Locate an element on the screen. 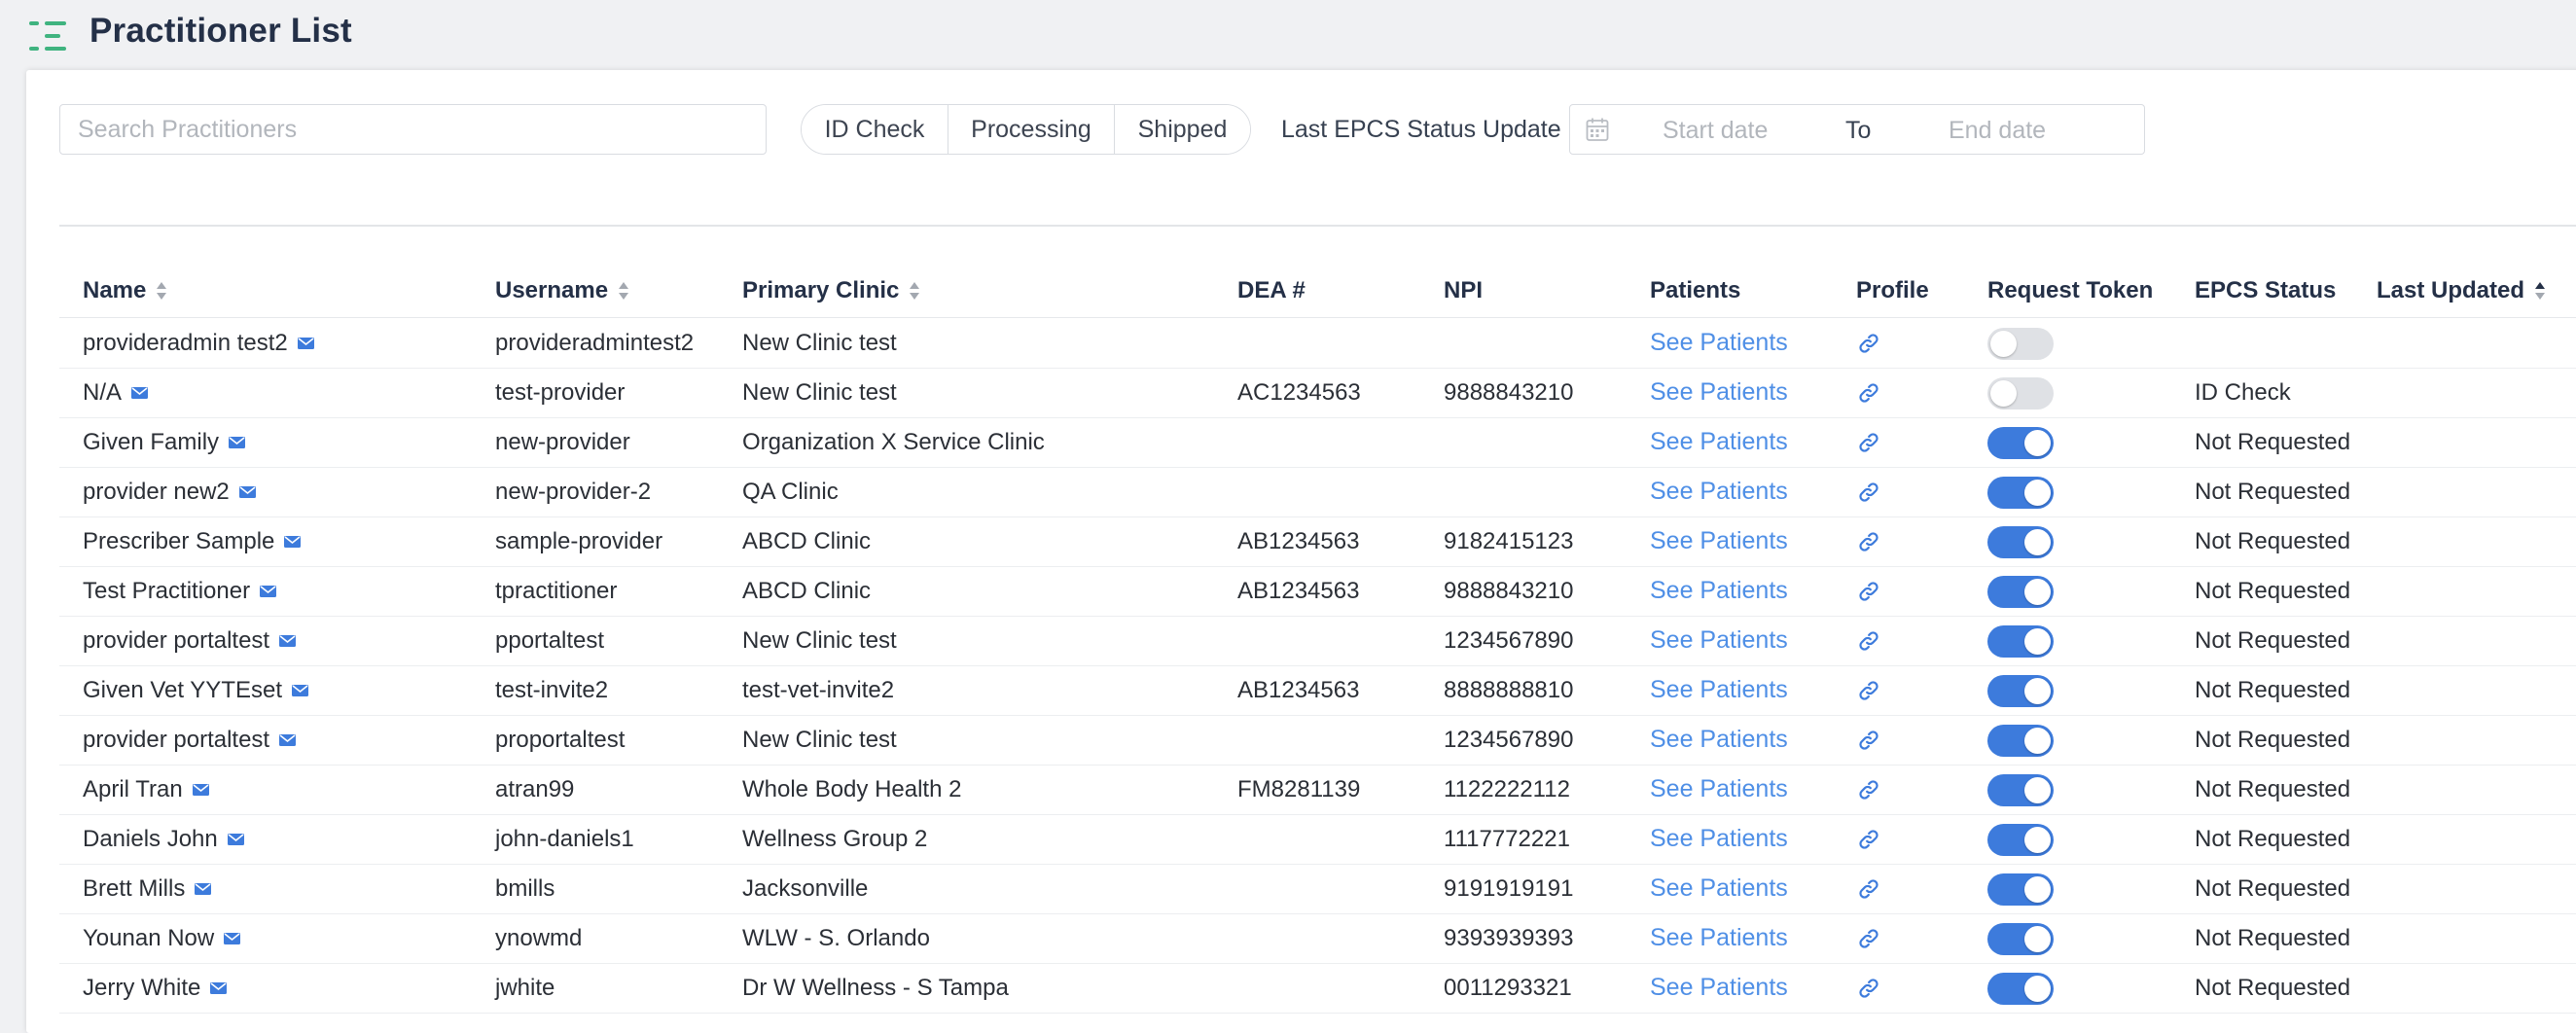 This screenshot has height=1033, width=2576. cell-name: Prescriber Sample is located at coordinates (192, 541).